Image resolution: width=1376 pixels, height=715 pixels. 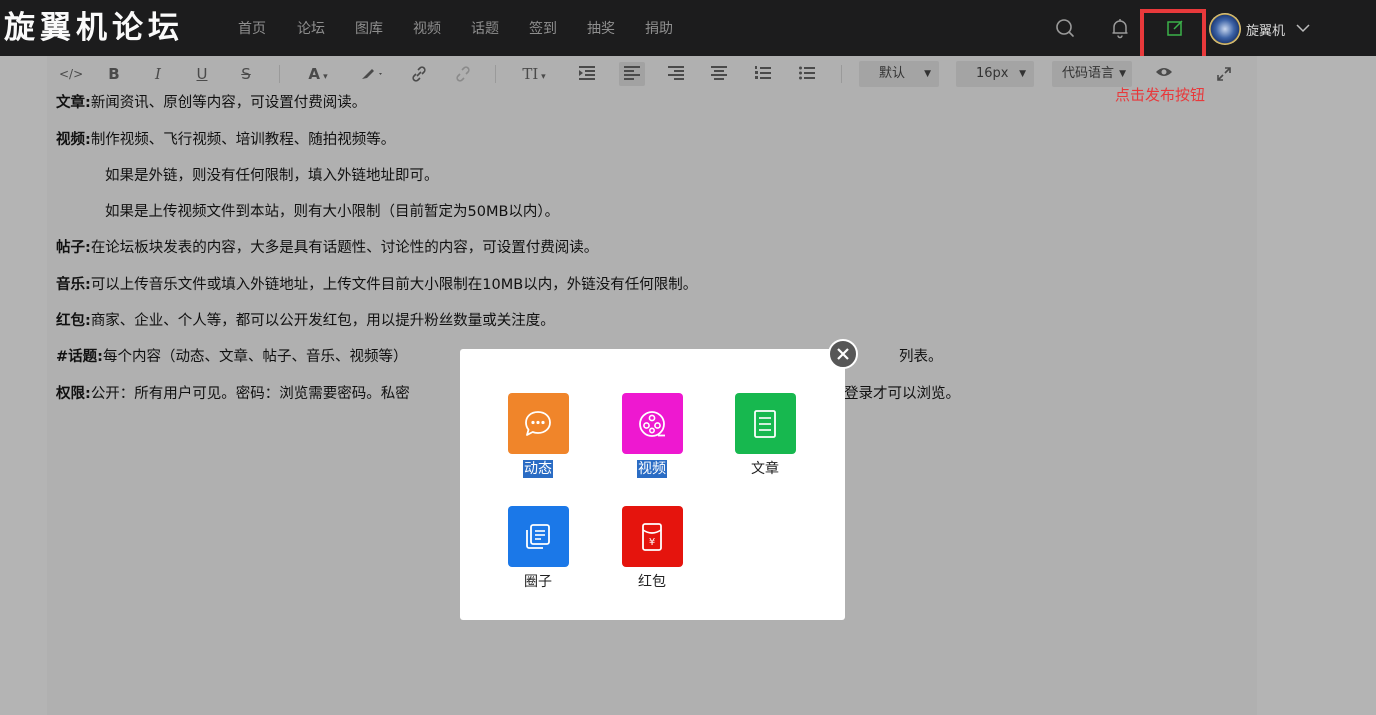 What do you see at coordinates (73, 394) in the screenshot?
I see `perm-label: 权限:` at bounding box center [73, 394].